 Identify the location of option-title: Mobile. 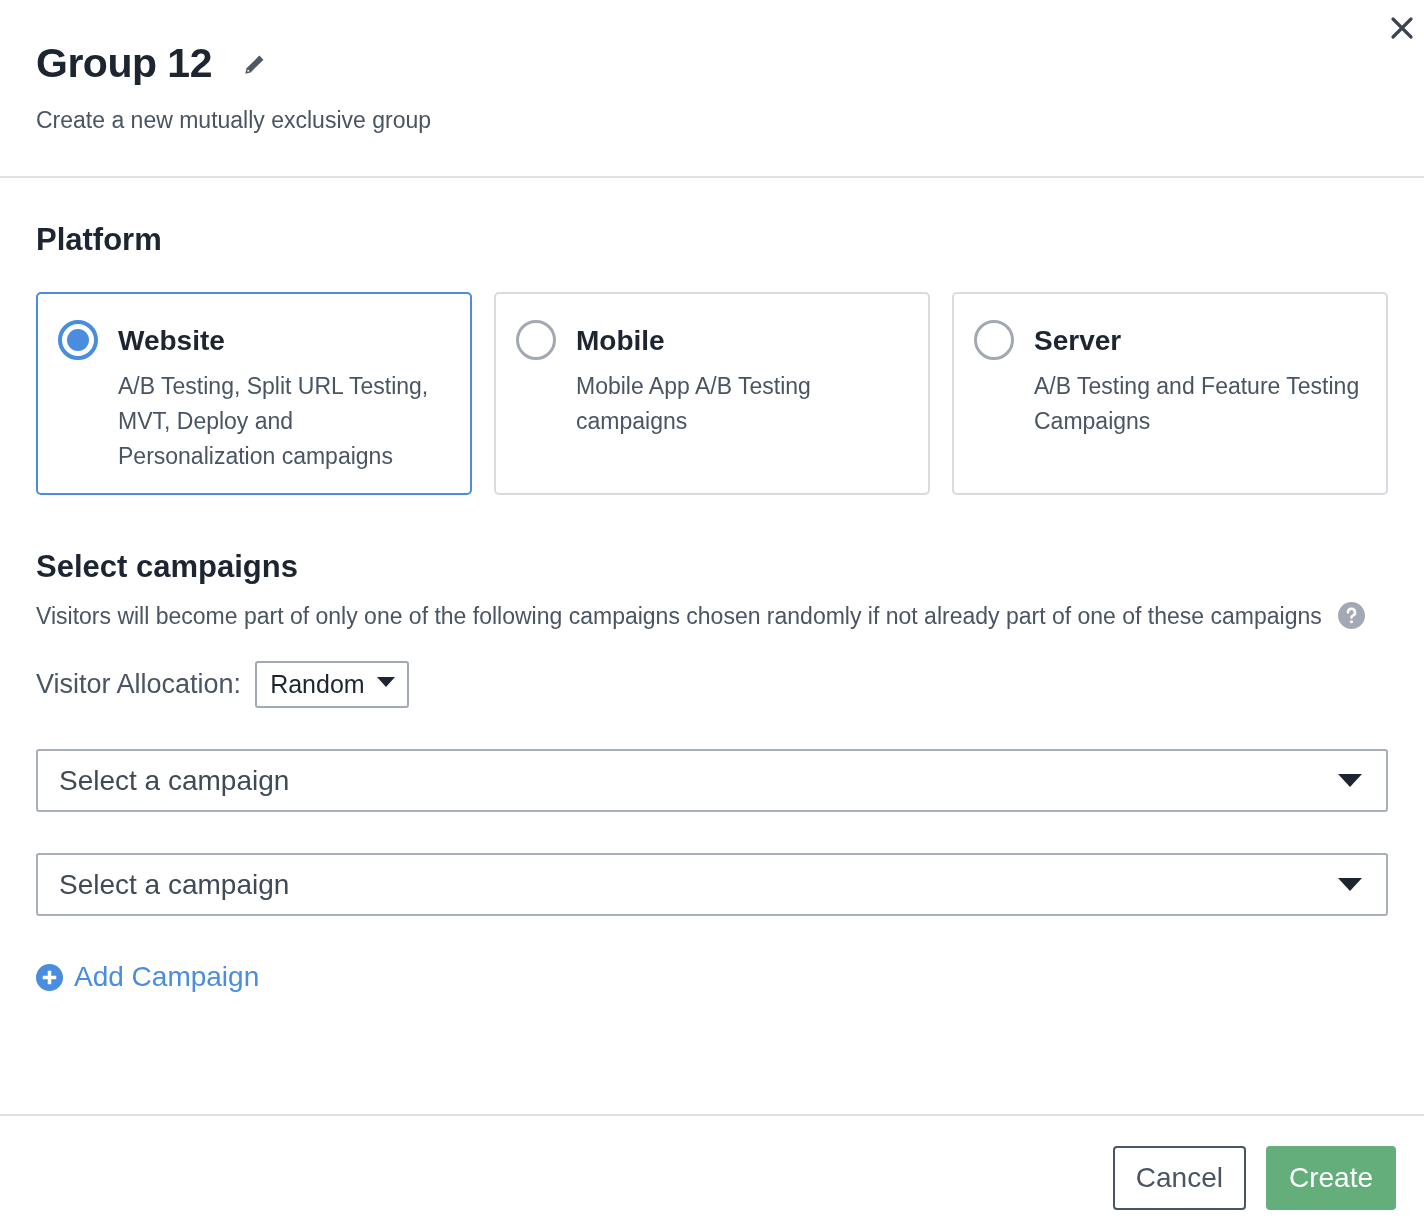
(621, 341).